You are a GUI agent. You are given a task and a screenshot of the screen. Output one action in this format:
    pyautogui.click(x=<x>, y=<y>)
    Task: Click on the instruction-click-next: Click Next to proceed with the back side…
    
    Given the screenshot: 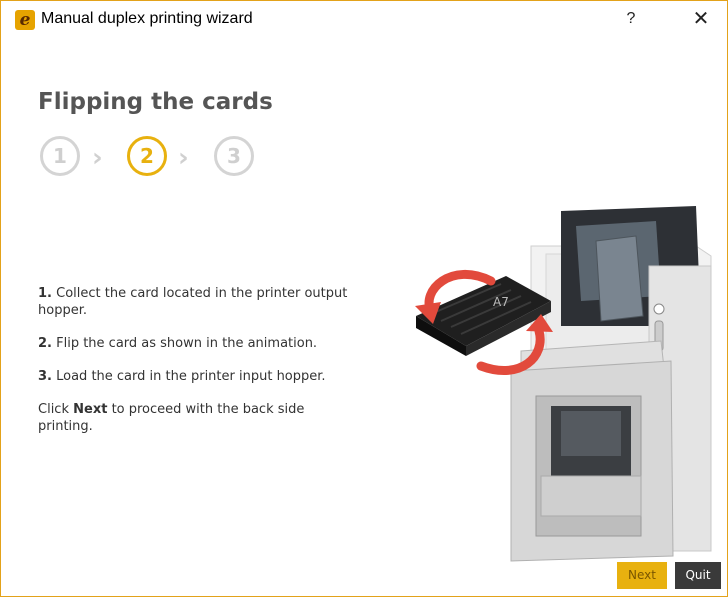 What is the action you would take?
    pyautogui.click(x=171, y=418)
    